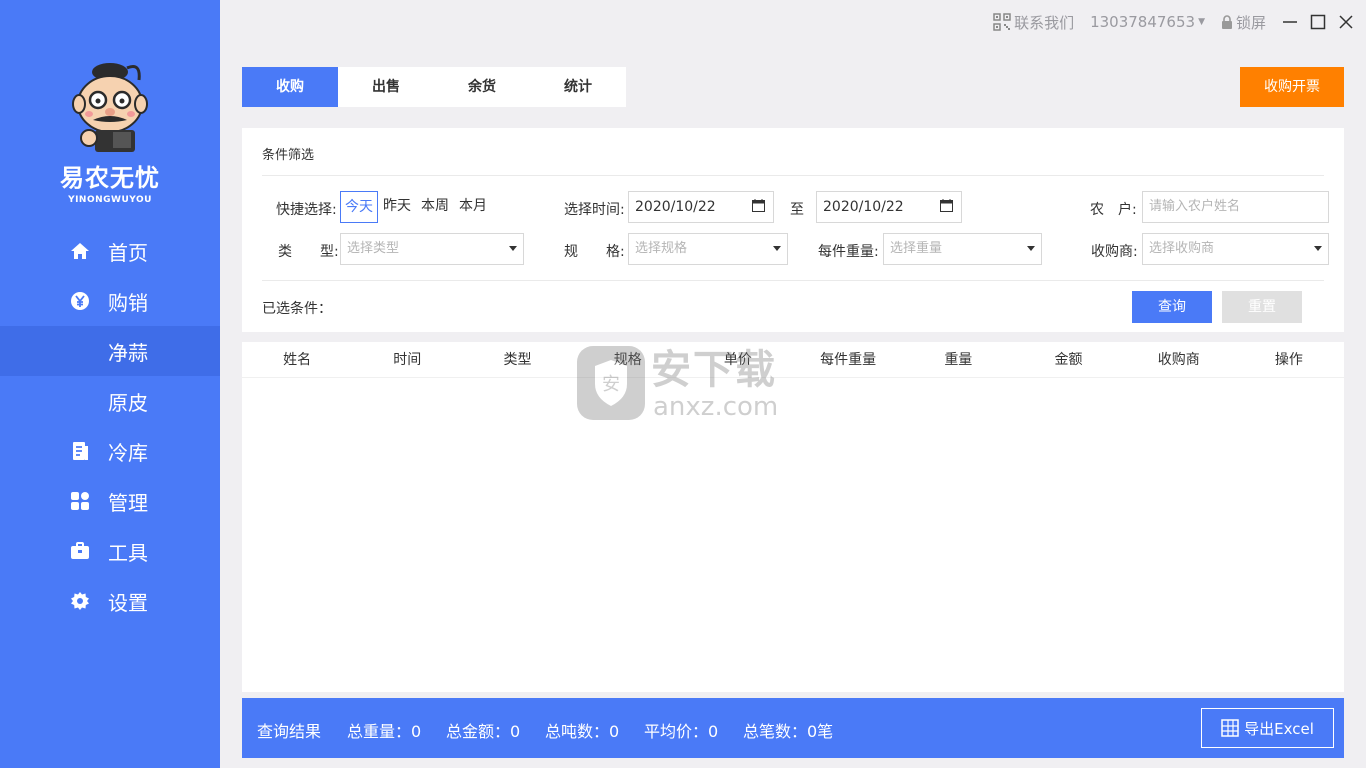  What do you see at coordinates (714, 370) in the screenshot?
I see `watermark-text-cn: 安下载` at bounding box center [714, 370].